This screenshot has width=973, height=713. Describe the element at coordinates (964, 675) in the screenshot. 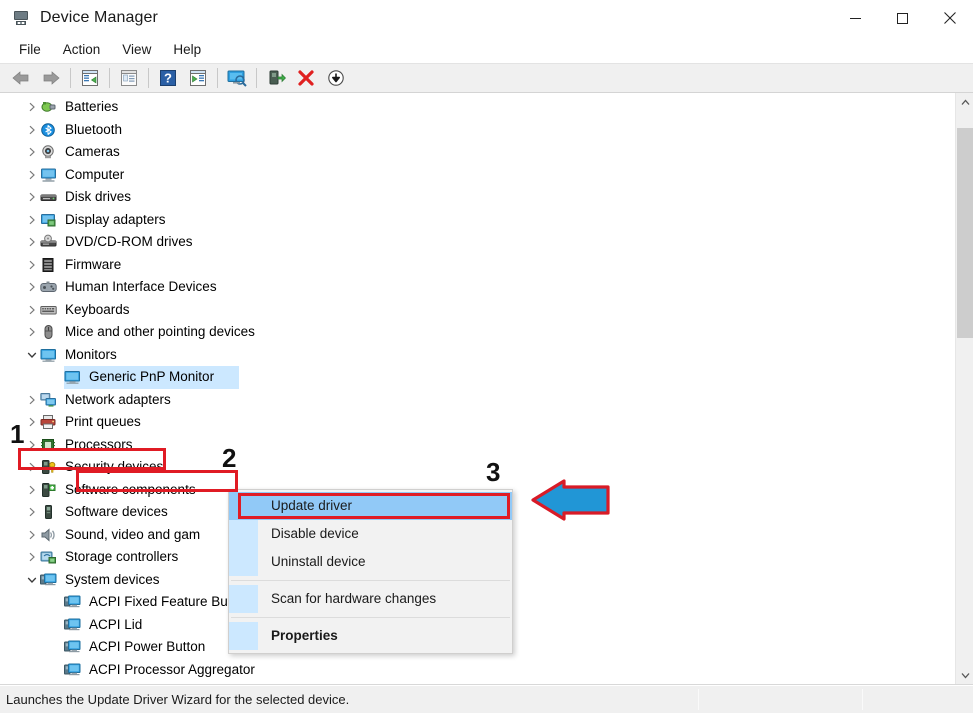

I see `scroll-down-icon` at that location.